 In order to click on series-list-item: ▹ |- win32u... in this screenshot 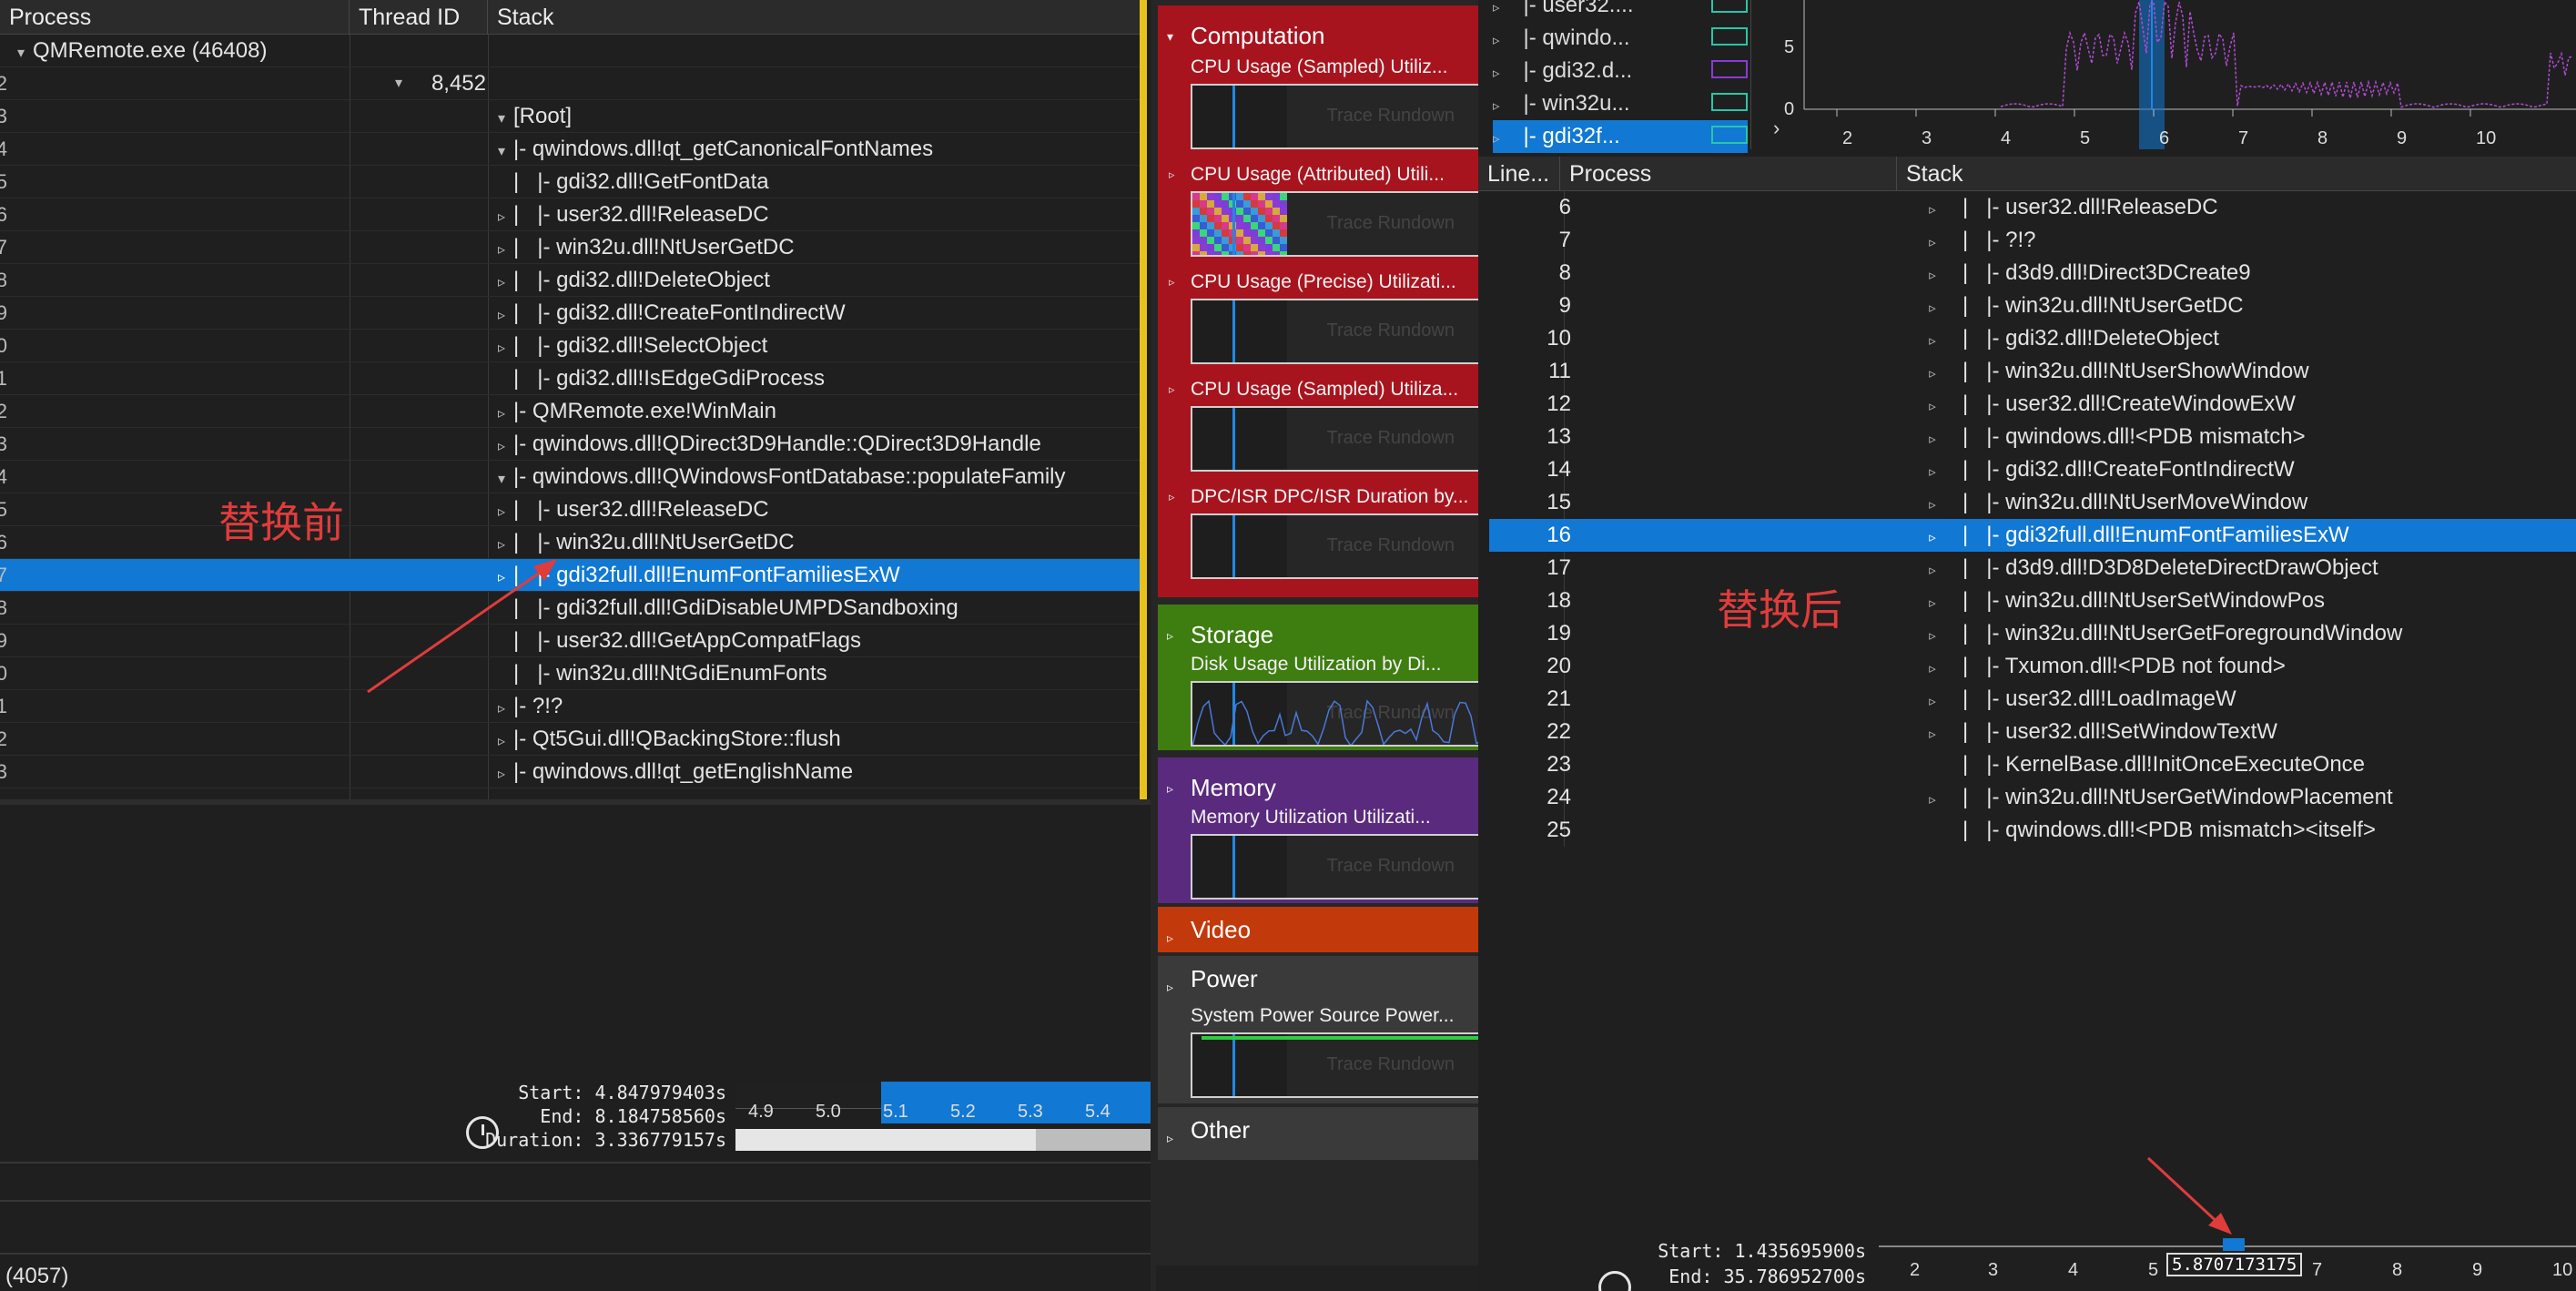, I will do `click(1620, 103)`.